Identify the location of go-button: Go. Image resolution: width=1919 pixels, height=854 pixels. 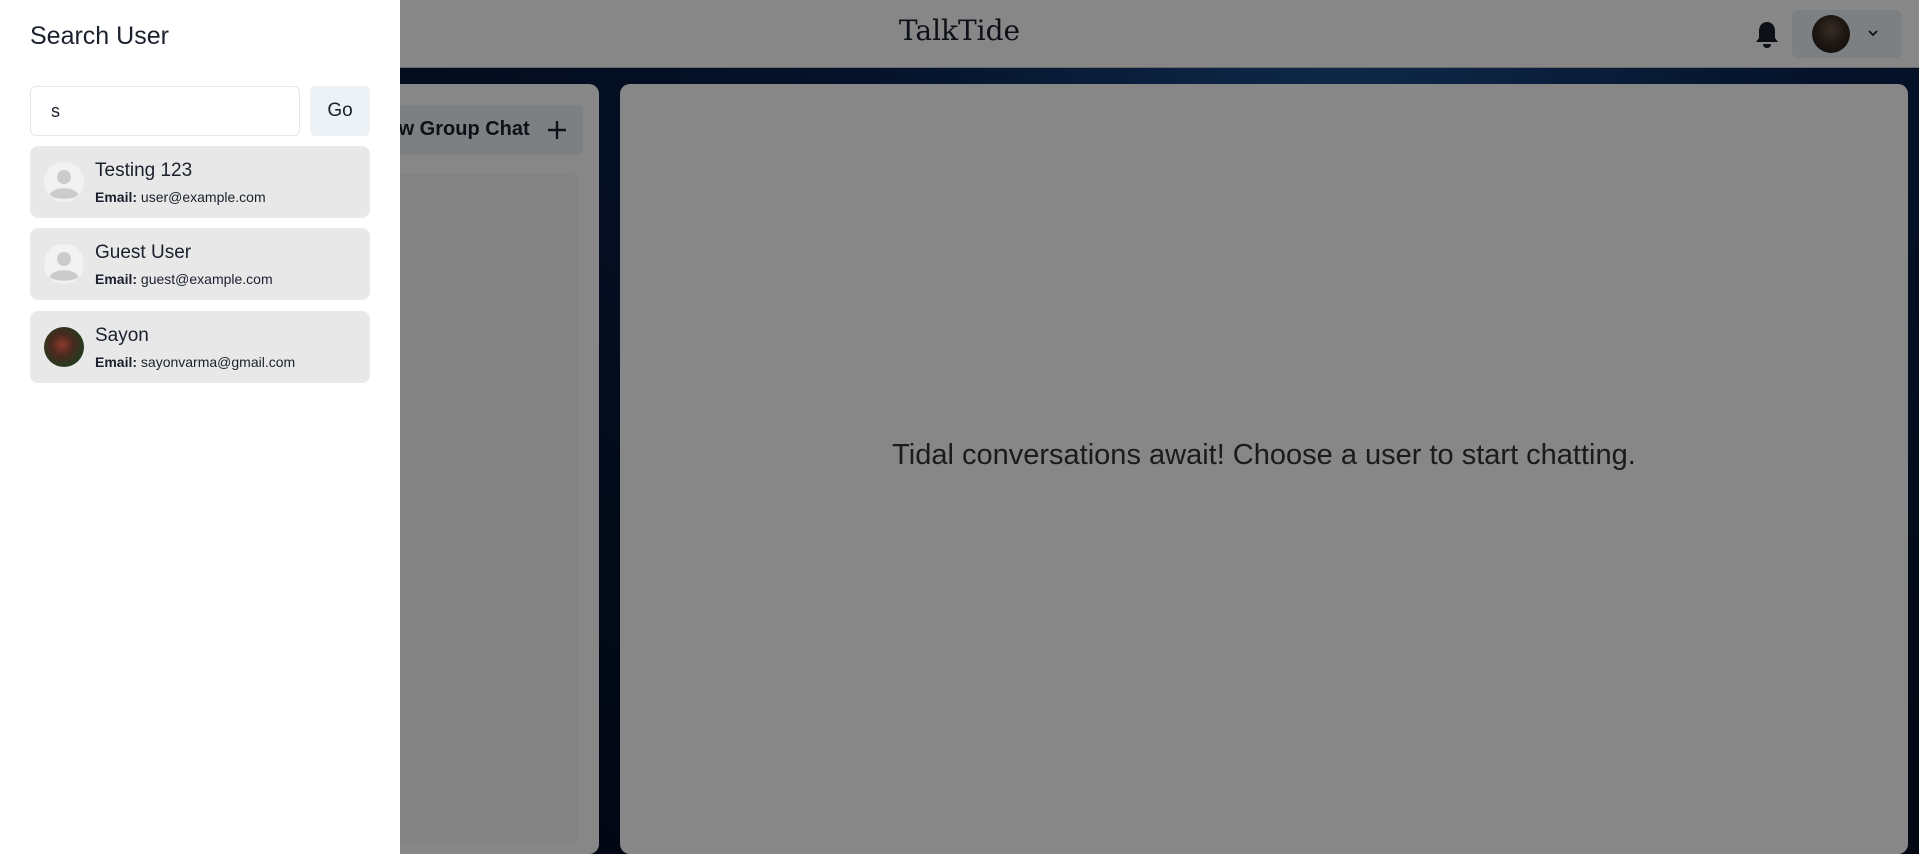
(340, 111).